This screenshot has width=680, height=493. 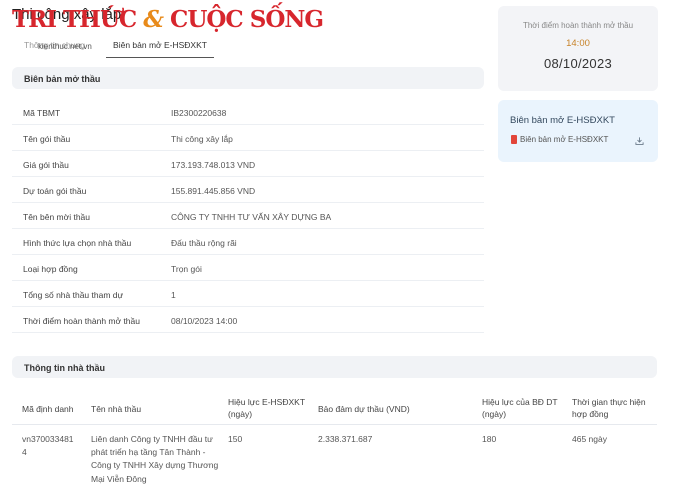 I want to click on bidder-validity: 150, so click(x=235, y=439).